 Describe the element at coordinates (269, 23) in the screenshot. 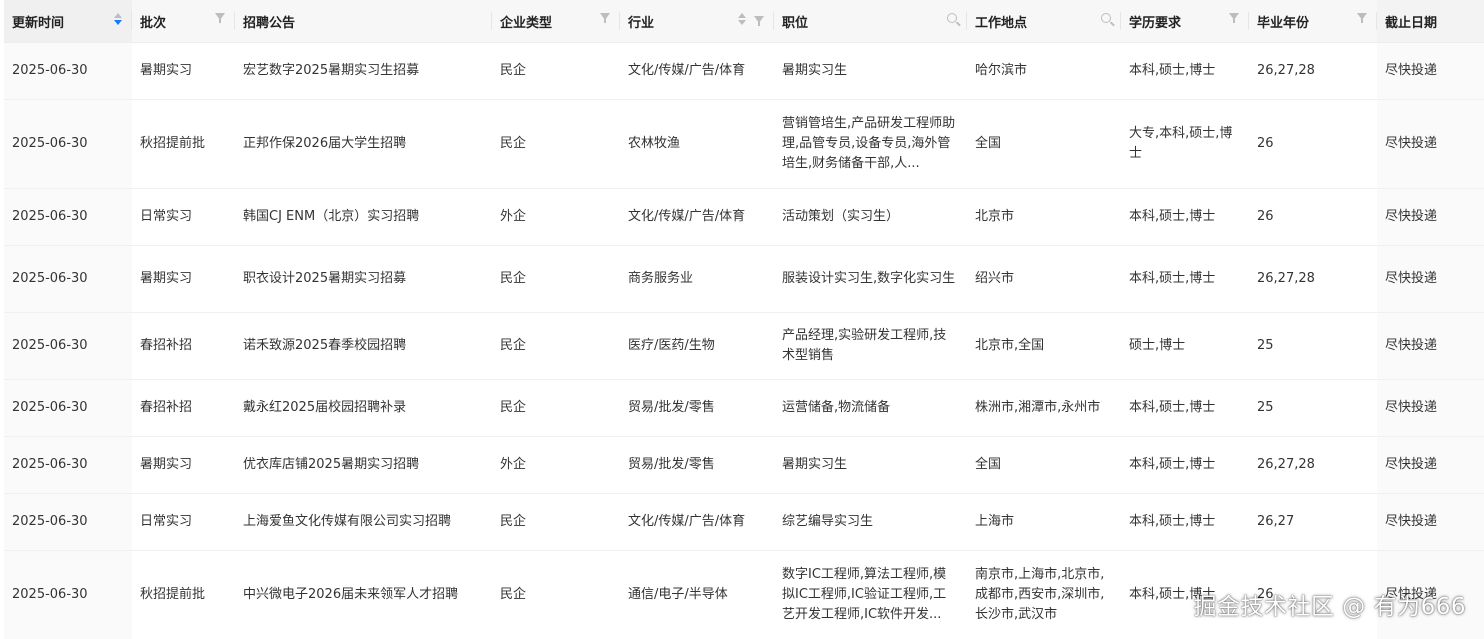

I see `column-header-label: 招聘公告` at that location.